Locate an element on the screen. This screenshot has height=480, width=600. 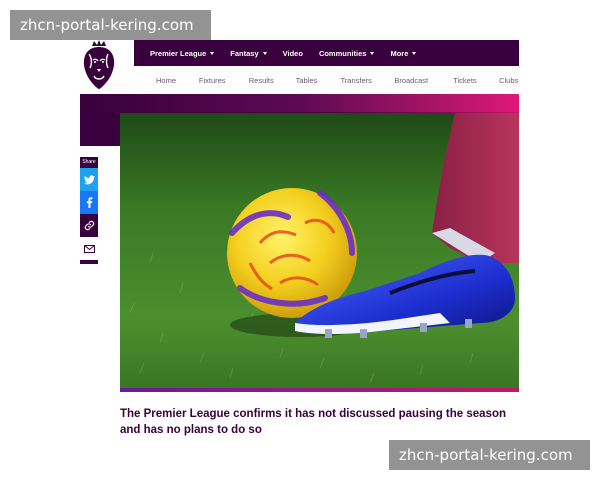
subnav-tickets: Tickets is located at coordinates (476, 80).